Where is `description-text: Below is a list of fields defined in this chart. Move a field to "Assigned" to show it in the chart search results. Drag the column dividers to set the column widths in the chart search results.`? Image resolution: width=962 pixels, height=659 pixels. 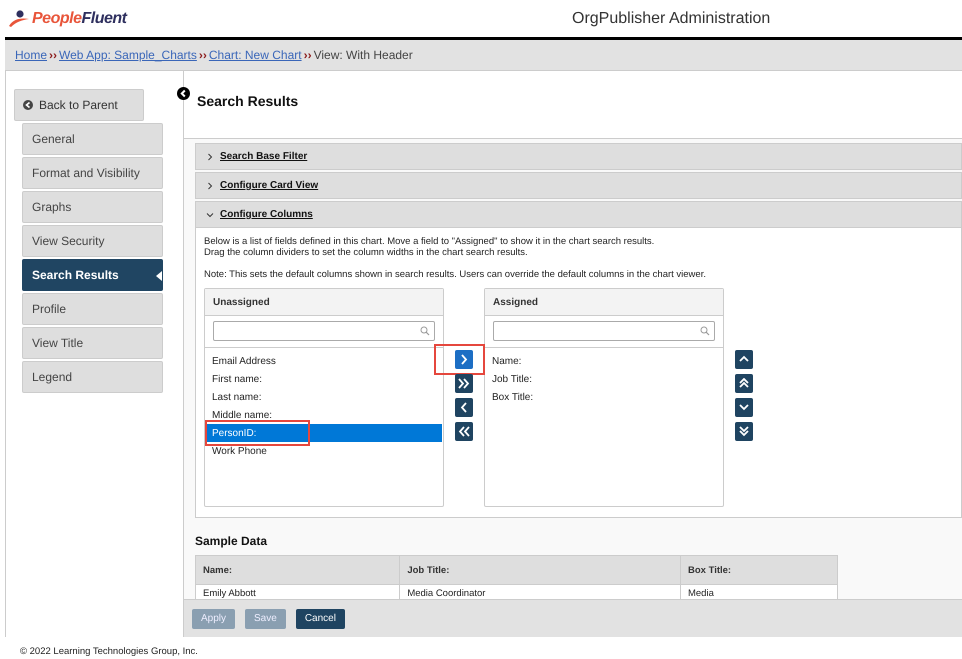 description-text: Below is a list of fields defined in this chart. Move a field to "Assigned" to show it in the chart search results. Drag the column dividers to set the column widths in the chart search results. is located at coordinates (430, 247).